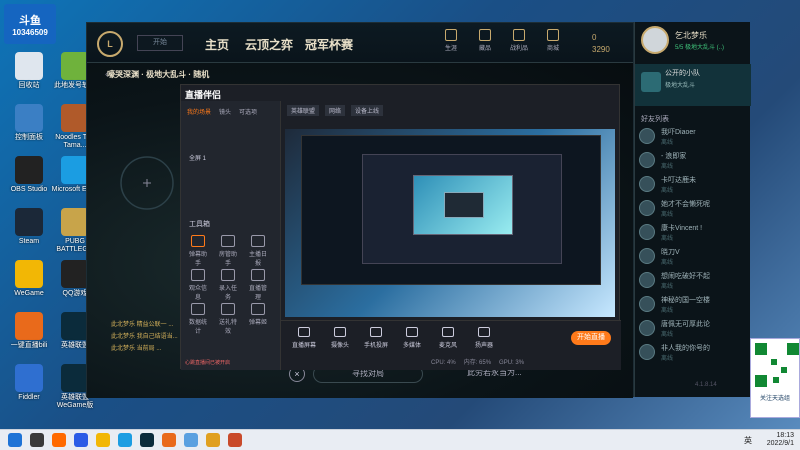 Image resolution: width=800 pixels, height=450 pixels. What do you see at coordinates (106, 74) in the screenshot?
I see `back-icon: ‹` at bounding box center [106, 74].